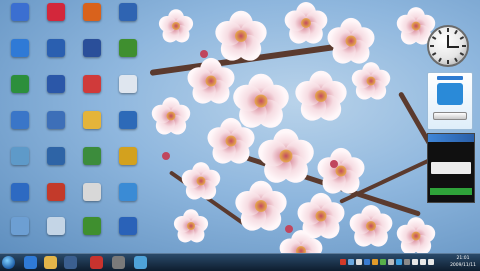 The image size is (480, 271). I want to click on desktop-icon-folder, so click(56, 128).